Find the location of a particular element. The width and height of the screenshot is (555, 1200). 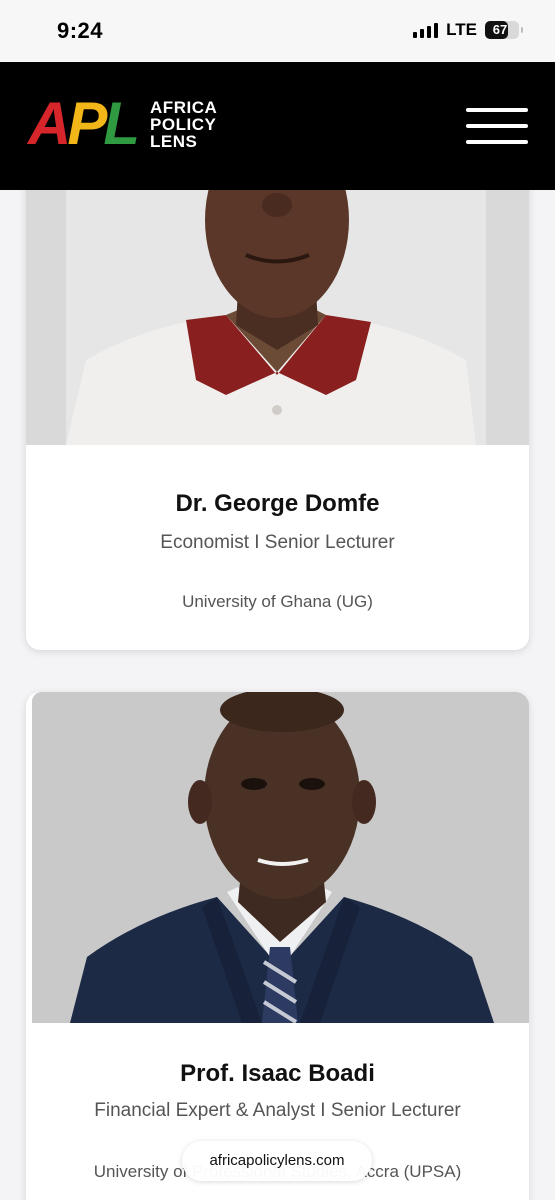

battery-icon: 67 is located at coordinates (504, 30).